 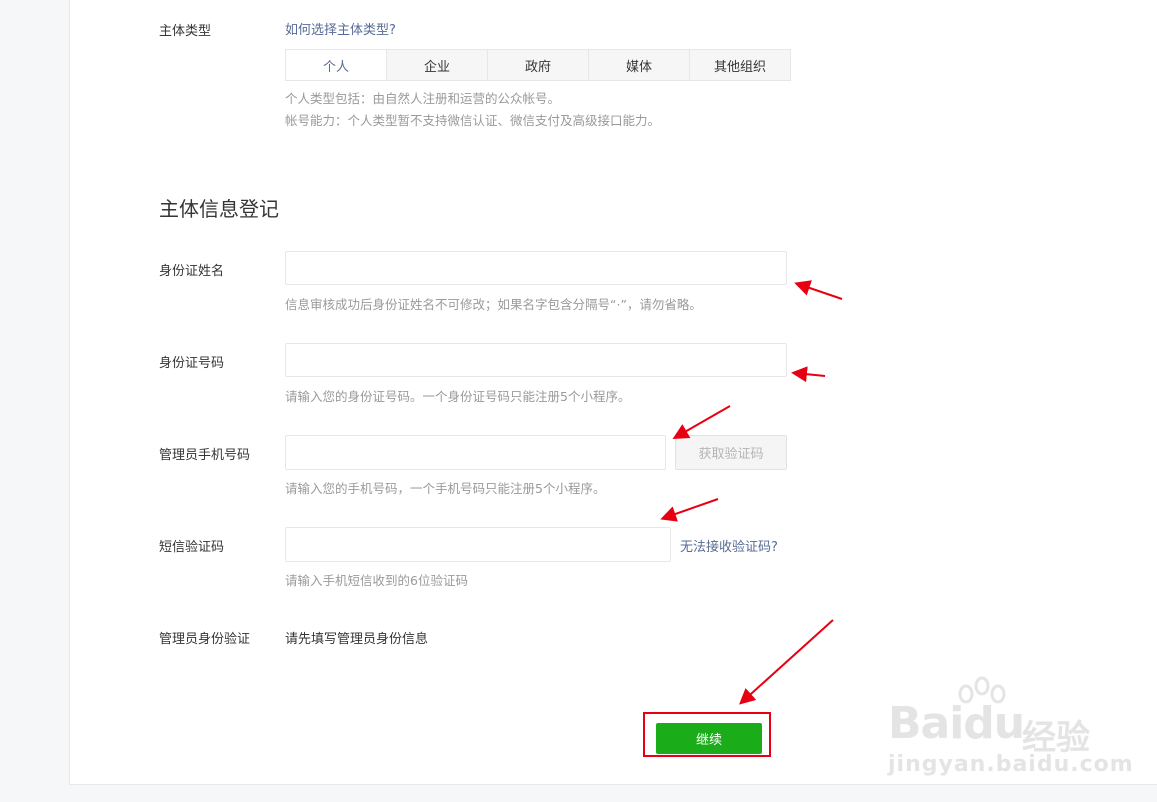 What do you see at coordinates (357, 639) in the screenshot?
I see `admin-verify-status: 请先填写管理员身份信息` at bounding box center [357, 639].